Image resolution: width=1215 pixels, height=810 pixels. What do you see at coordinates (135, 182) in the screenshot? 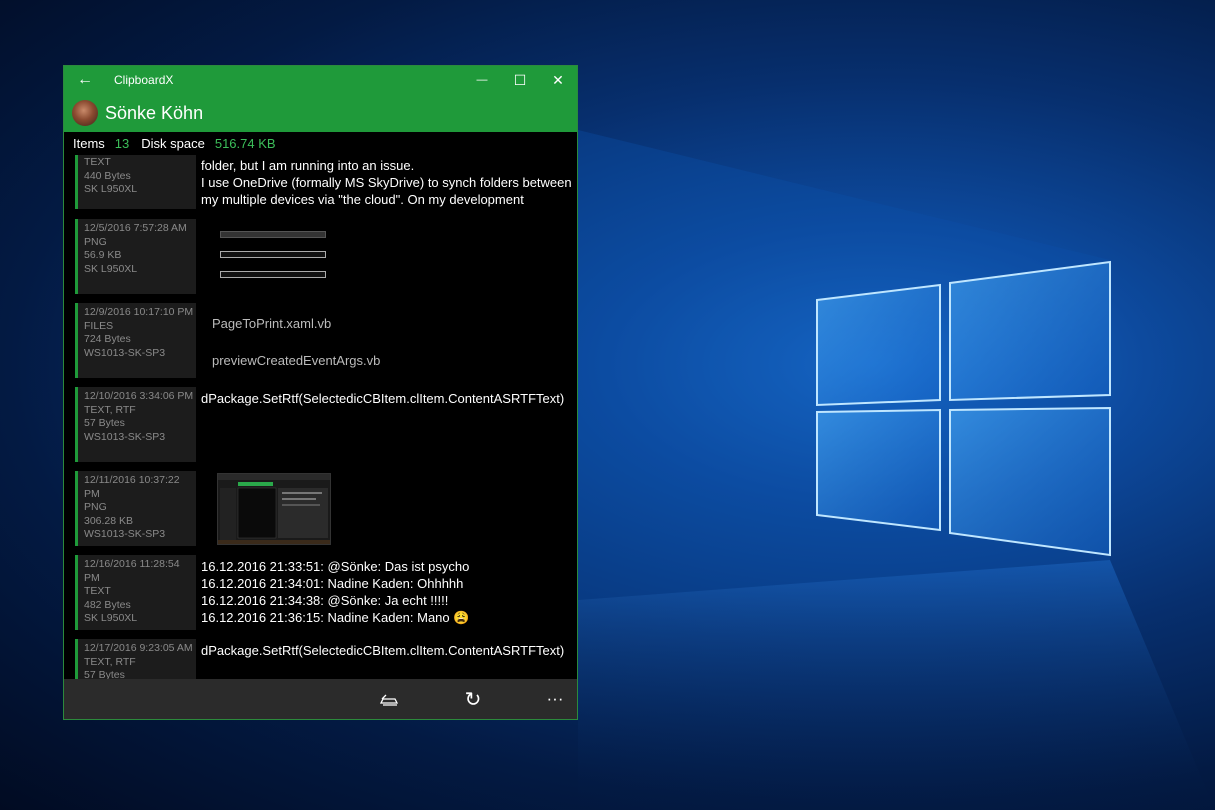
I see `item-meta: TEXT 440 Bytes SK L950XL` at bounding box center [135, 182].